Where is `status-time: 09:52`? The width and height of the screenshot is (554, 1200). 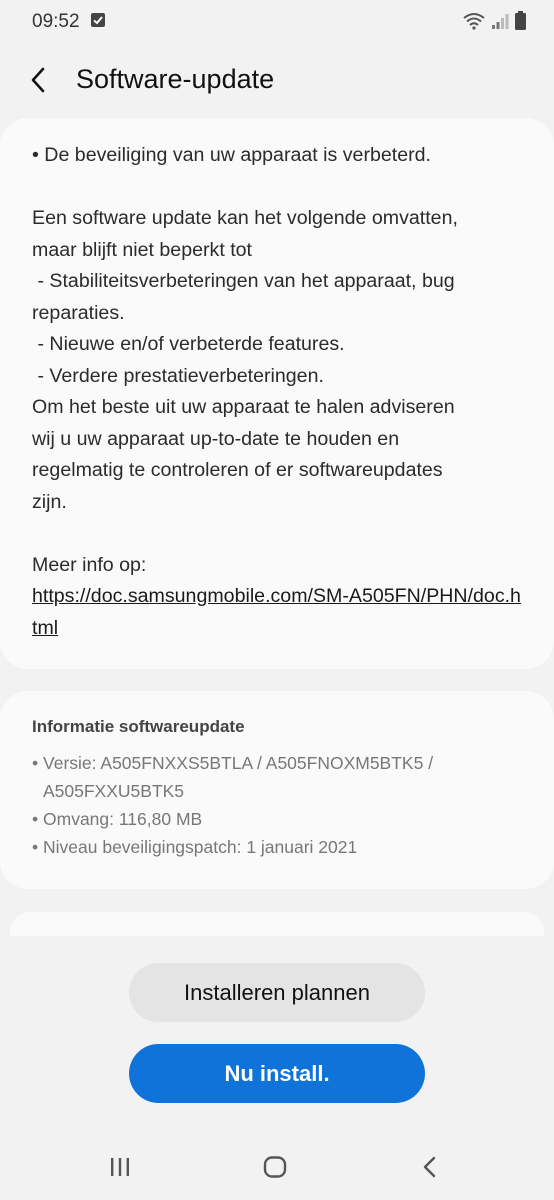
status-time: 09:52 is located at coordinates (56, 21).